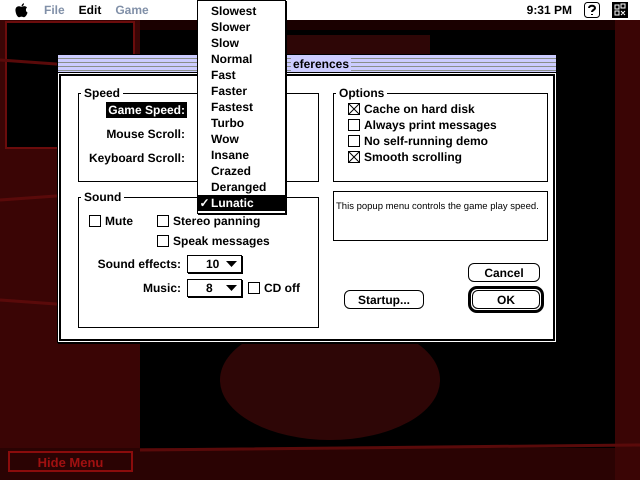 This screenshot has height=480, width=640. What do you see at coordinates (241, 123) in the screenshot?
I see `menu-item: Turbo` at bounding box center [241, 123].